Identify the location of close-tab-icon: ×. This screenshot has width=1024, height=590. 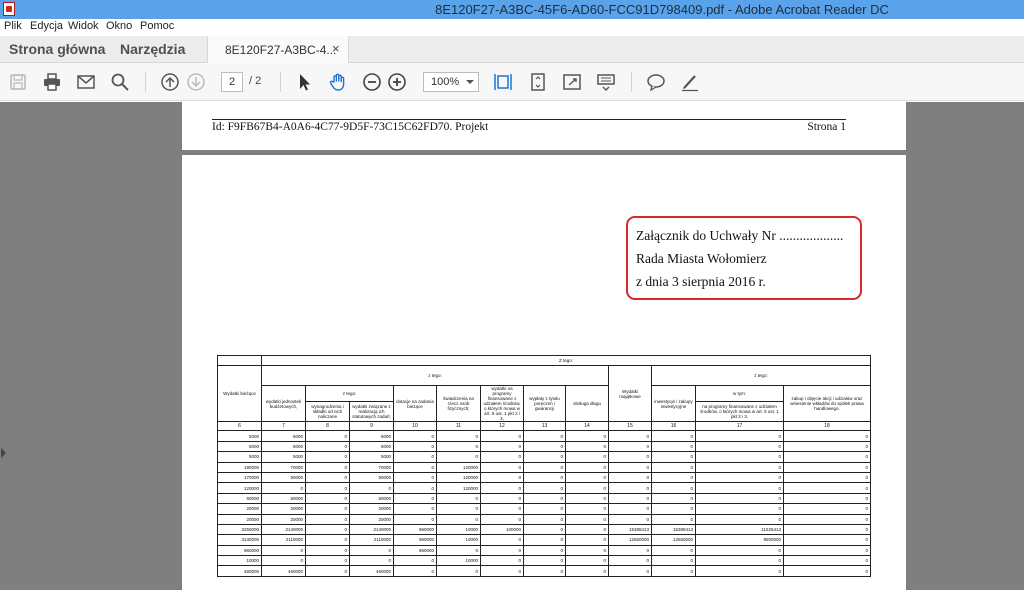
(336, 48).